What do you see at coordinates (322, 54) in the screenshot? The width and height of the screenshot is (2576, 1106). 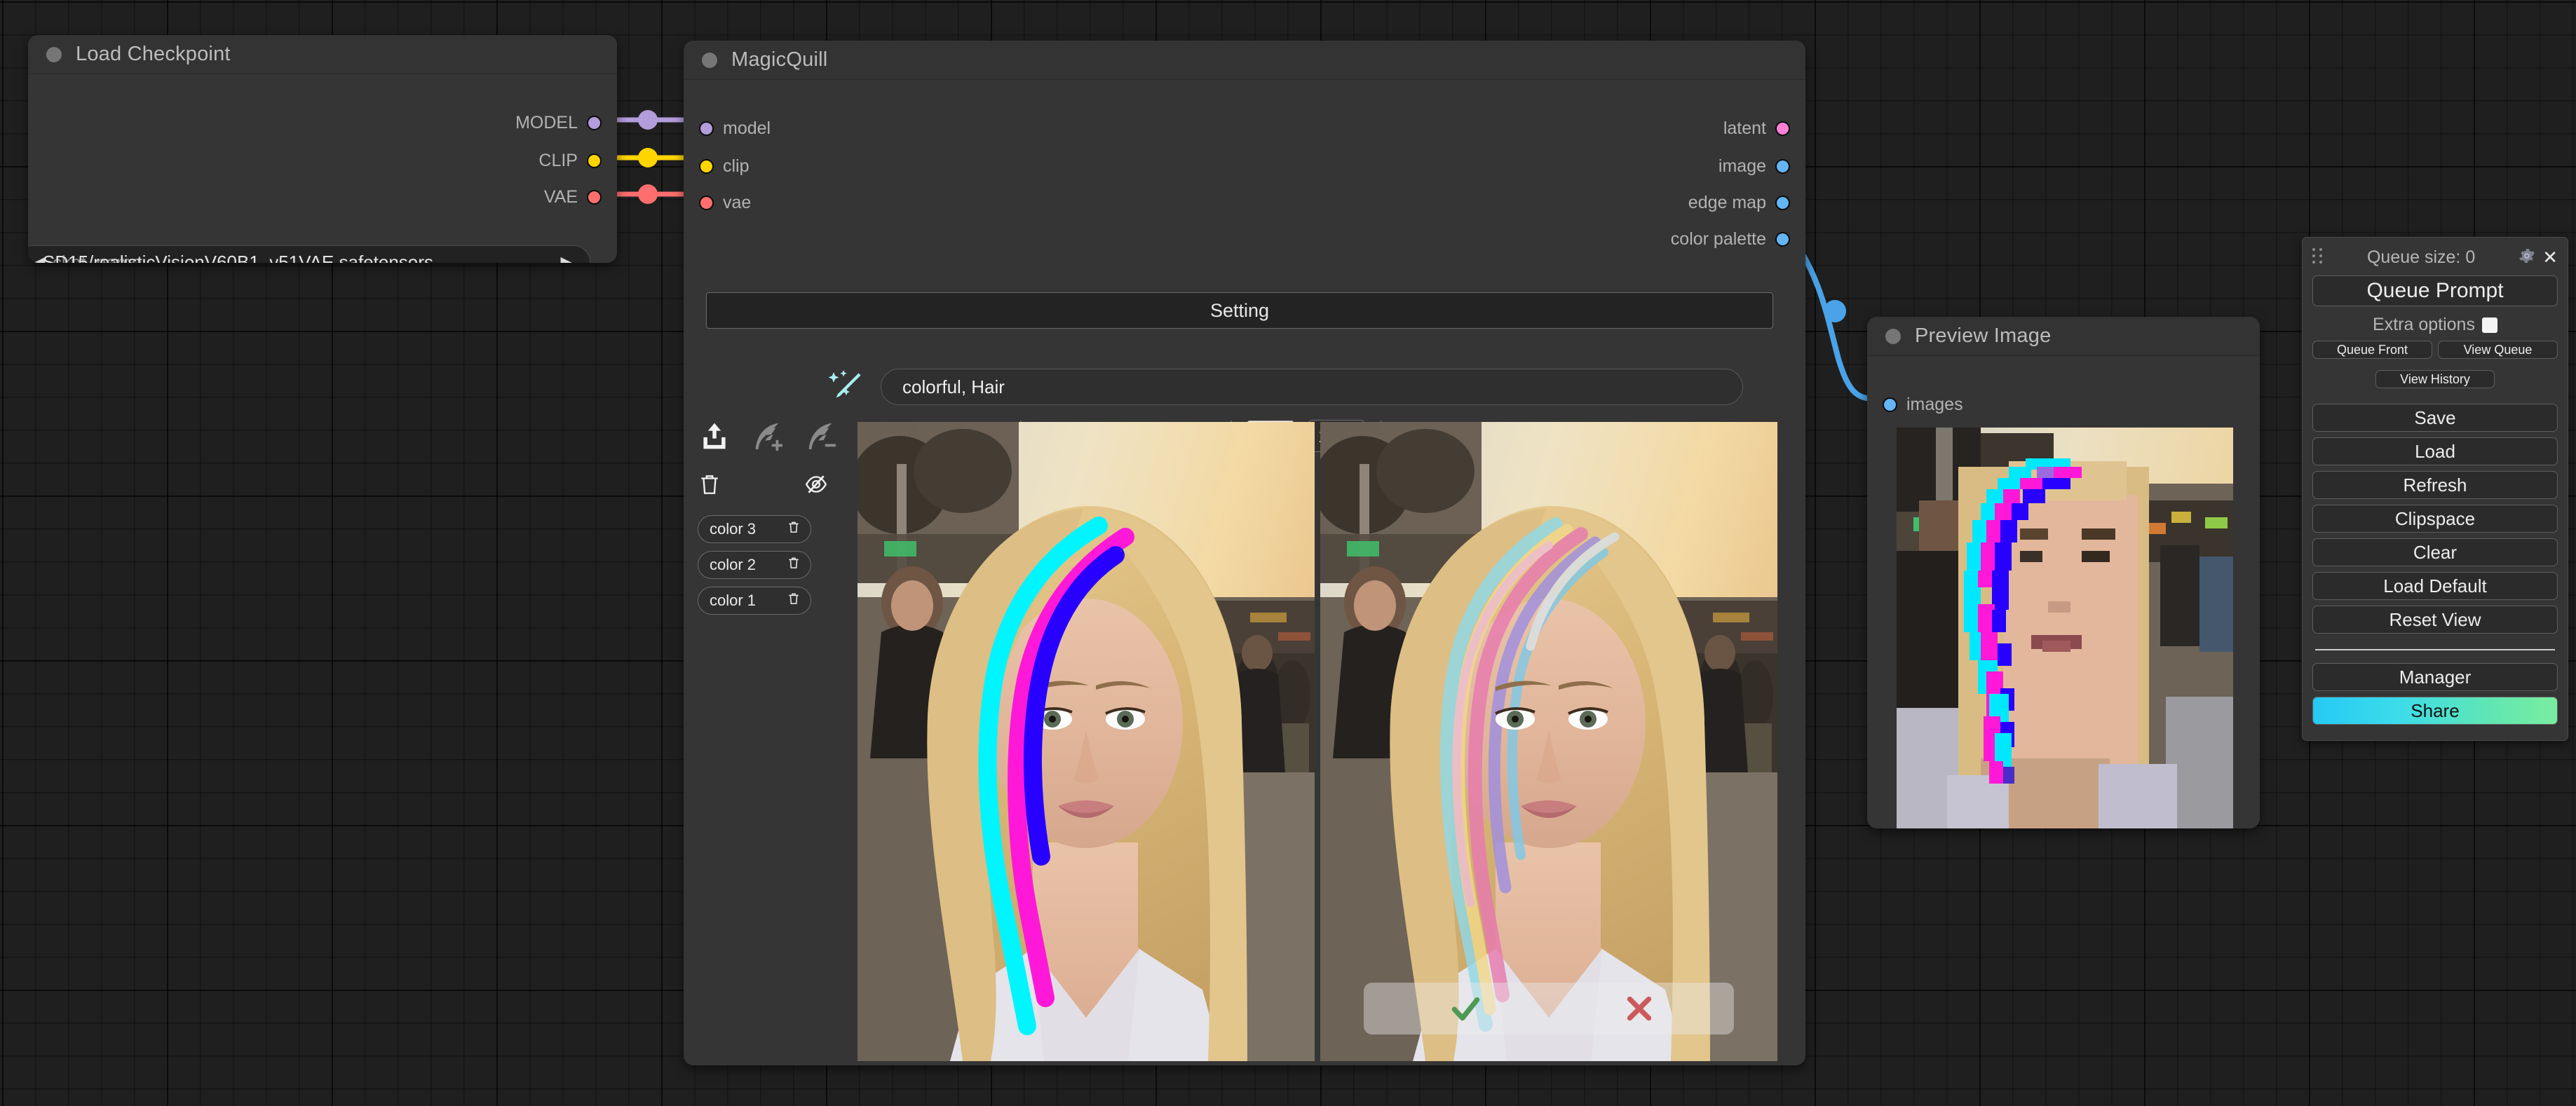 I see `node-title-bar: Load Checkpoint` at bounding box center [322, 54].